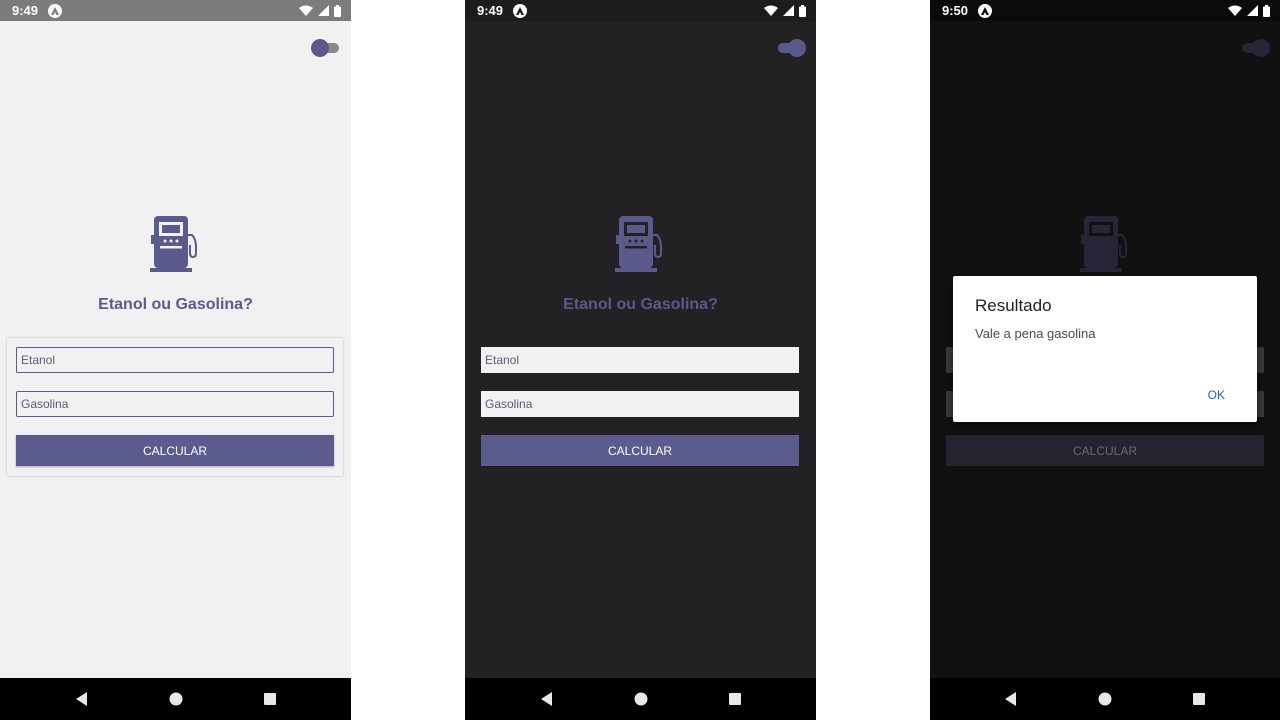  Describe the element at coordinates (1216, 395) in the screenshot. I see `dialog-ok-button: OK` at that location.